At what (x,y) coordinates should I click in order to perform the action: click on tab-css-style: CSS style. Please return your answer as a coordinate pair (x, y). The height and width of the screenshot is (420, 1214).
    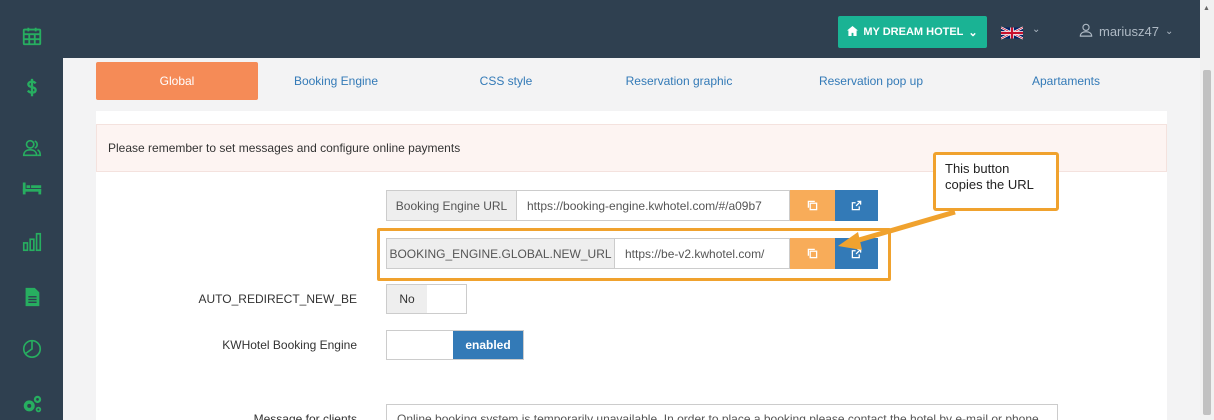
    Looking at the image, I should click on (506, 81).